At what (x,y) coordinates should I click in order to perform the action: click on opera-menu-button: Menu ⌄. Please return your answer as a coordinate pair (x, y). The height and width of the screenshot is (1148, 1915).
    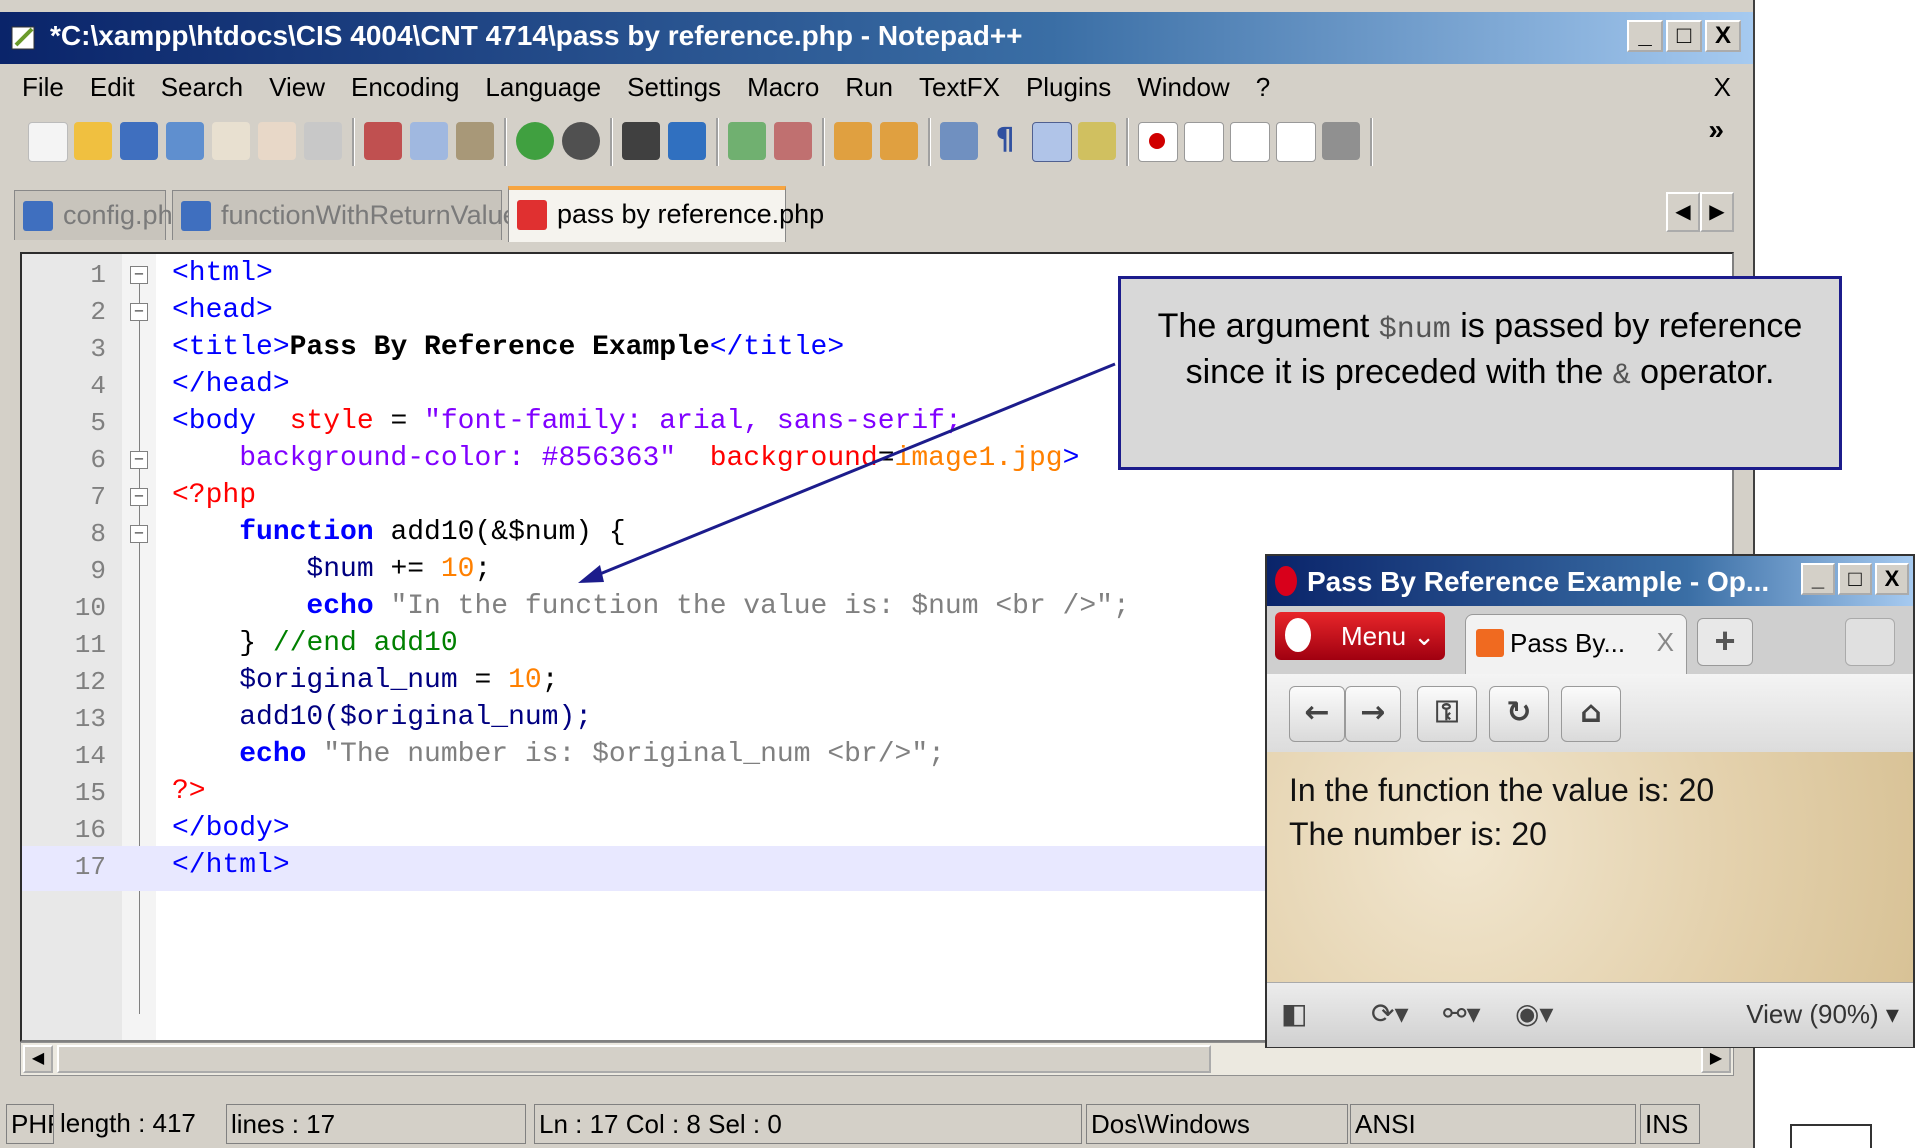
    Looking at the image, I should click on (1360, 636).